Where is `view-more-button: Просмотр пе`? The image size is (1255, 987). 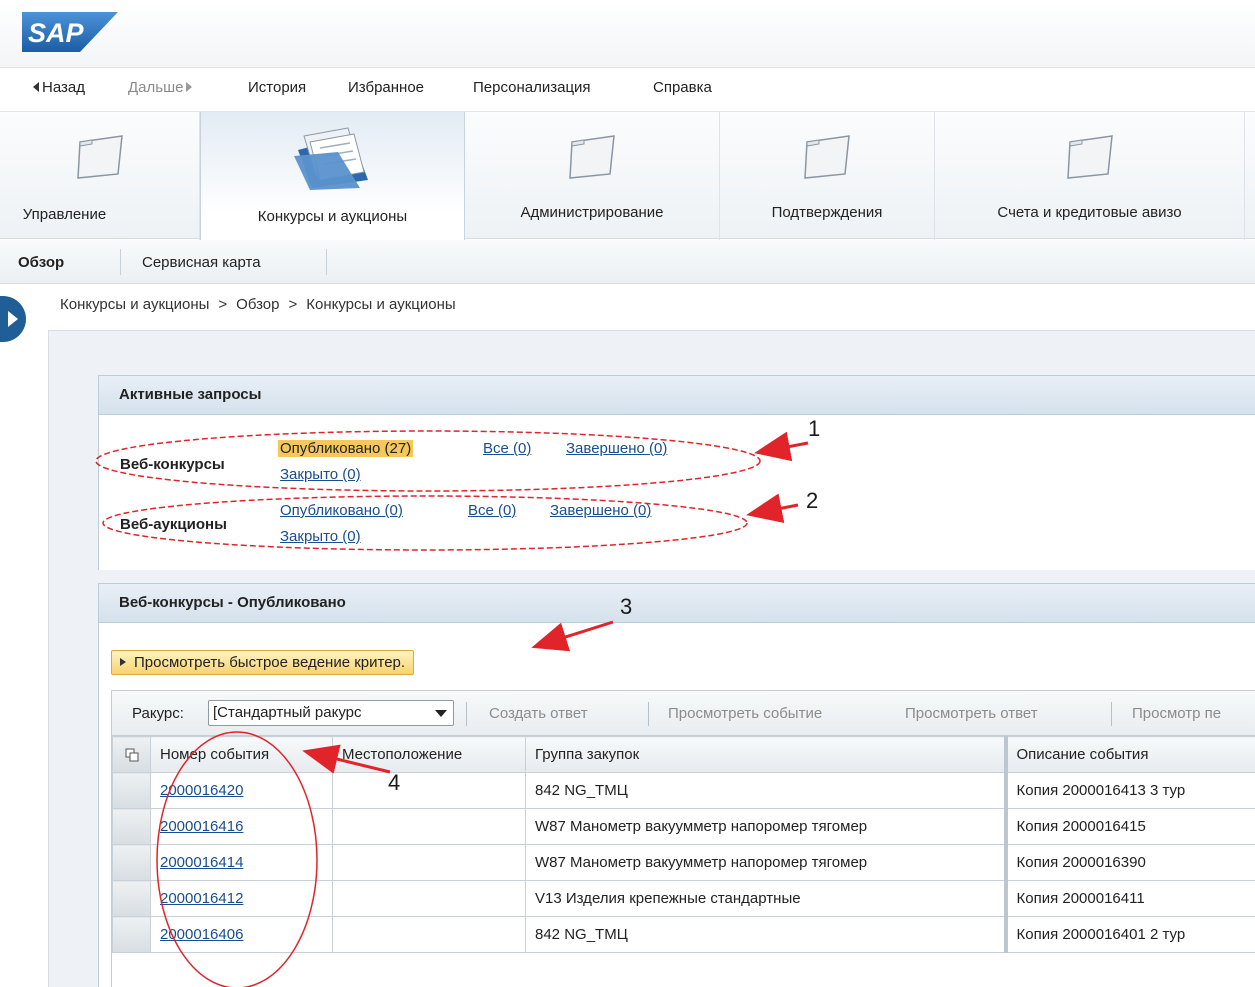
view-more-button: Просмотр пе is located at coordinates (1176, 713).